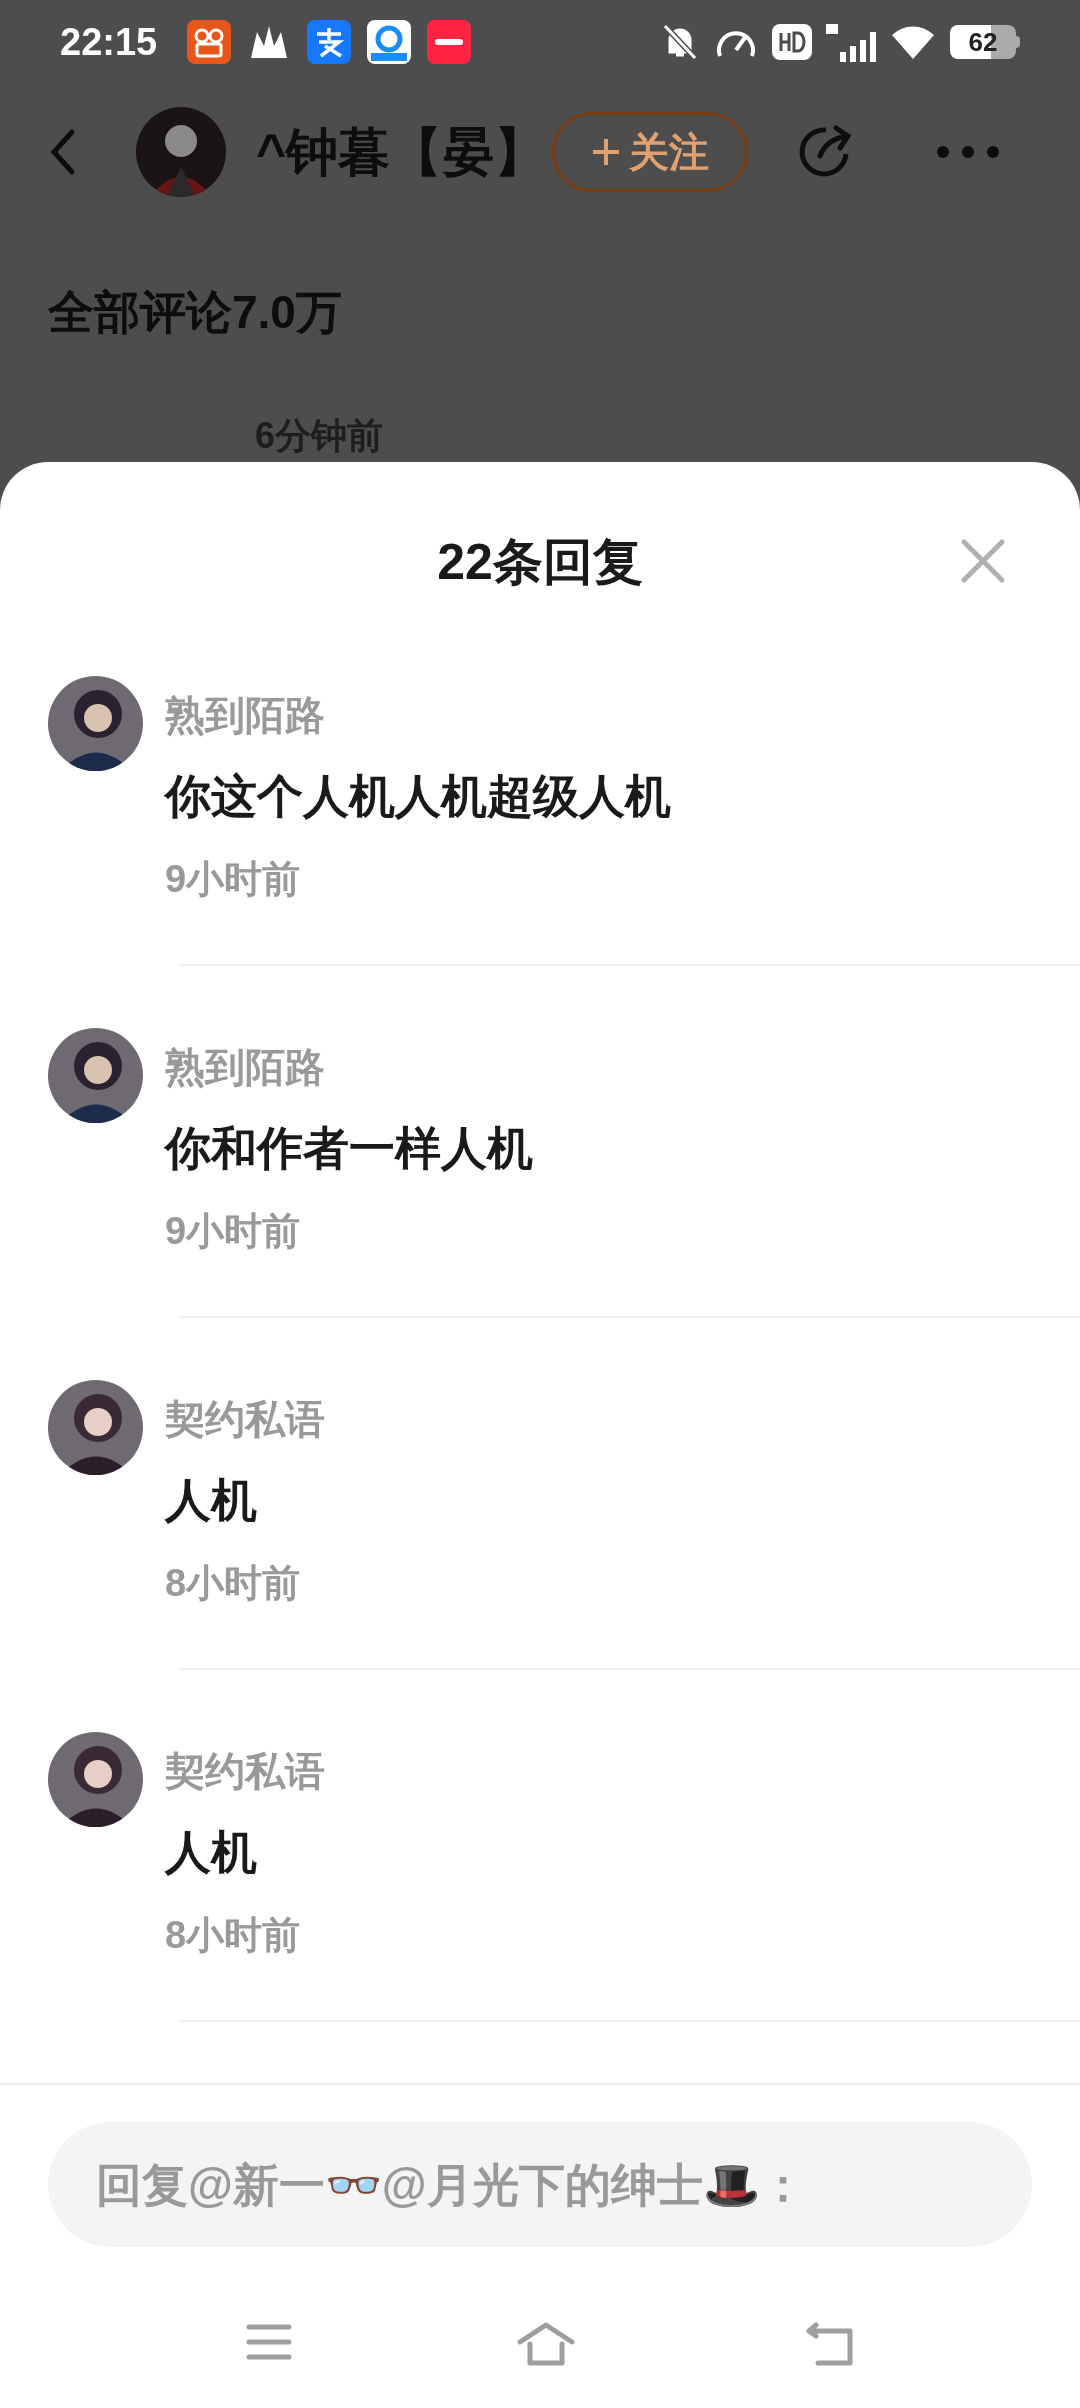 The image size is (1080, 2408). I want to click on hd-icon, so click(792, 42).